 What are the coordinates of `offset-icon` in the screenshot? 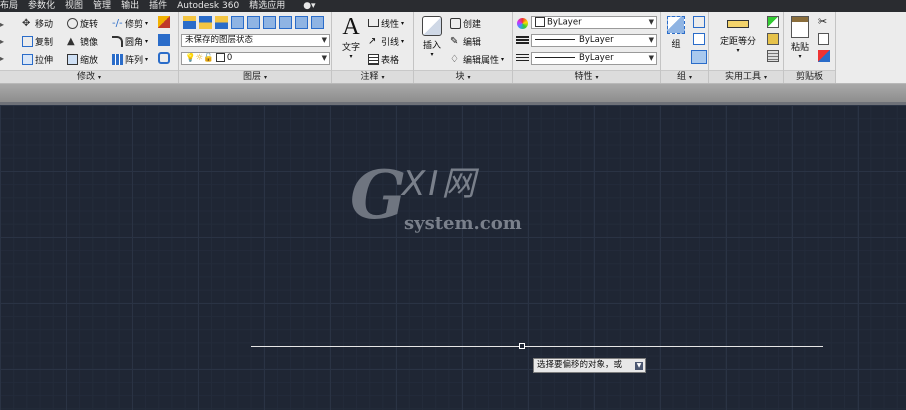 It's located at (164, 58).